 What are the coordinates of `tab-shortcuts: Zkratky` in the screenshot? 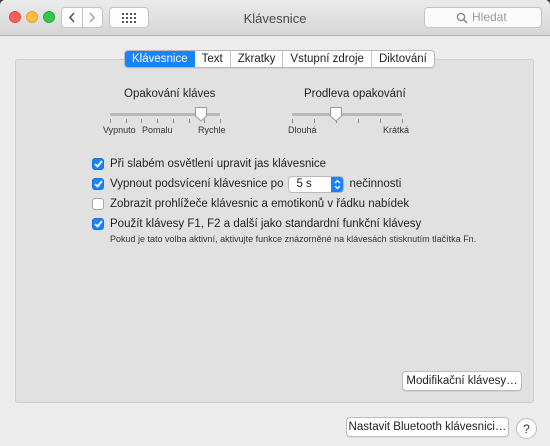 It's located at (256, 59).